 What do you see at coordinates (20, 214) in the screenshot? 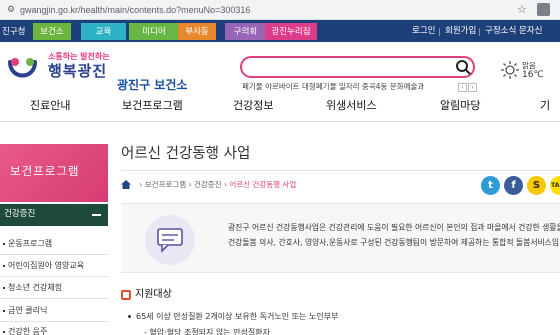
I see `sidebar-section-label: 건강증진` at bounding box center [20, 214].